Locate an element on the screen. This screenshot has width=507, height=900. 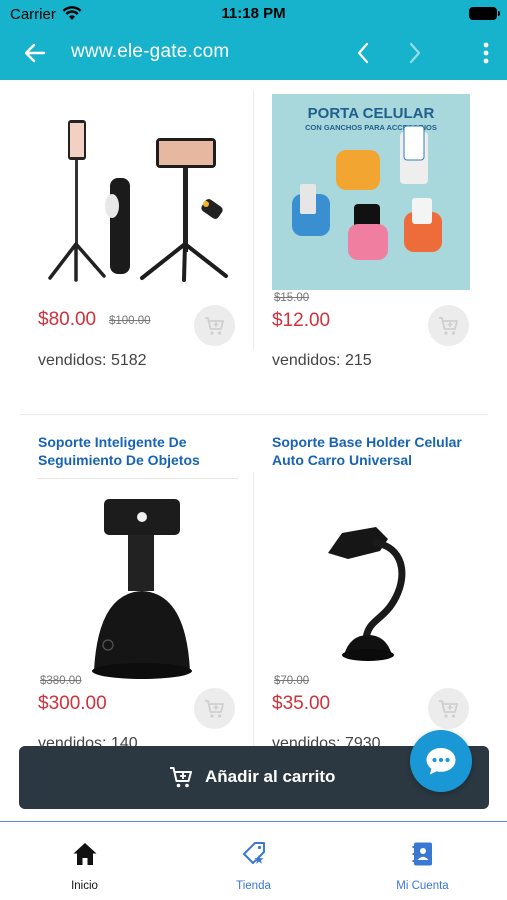
clock: 11:18 PM is located at coordinates (253, 13).